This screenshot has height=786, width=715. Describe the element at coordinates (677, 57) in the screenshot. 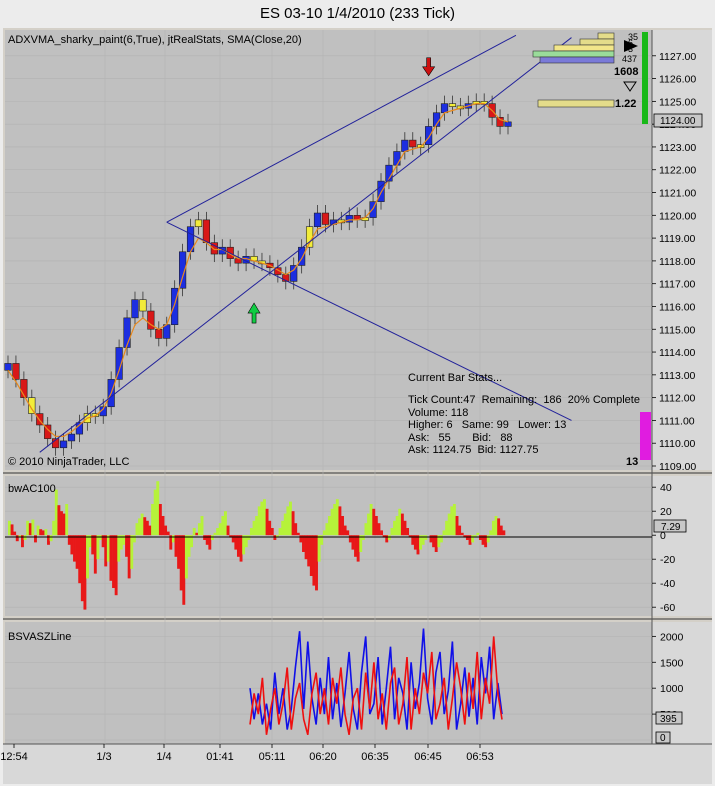

I see `price-tick-label: 1127.00` at that location.